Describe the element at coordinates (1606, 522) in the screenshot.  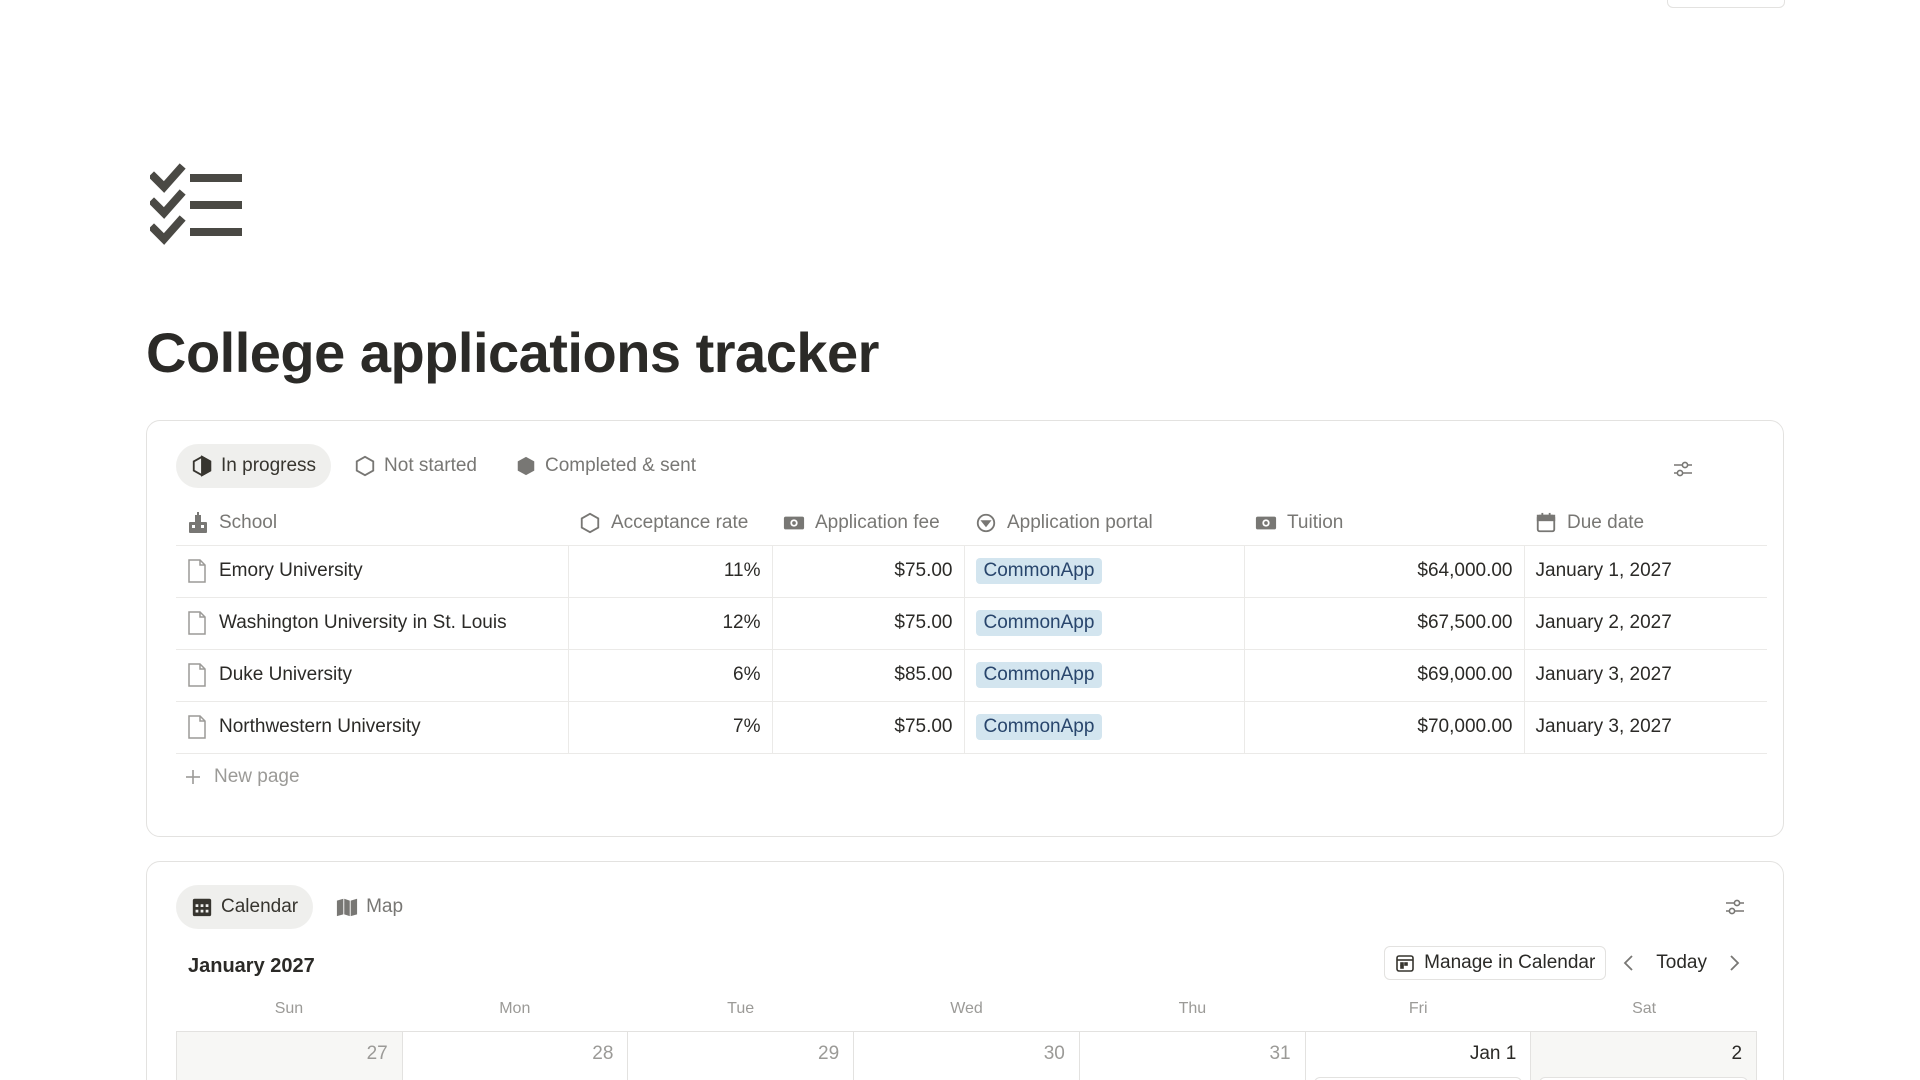
I see `column-label: Due date` at that location.